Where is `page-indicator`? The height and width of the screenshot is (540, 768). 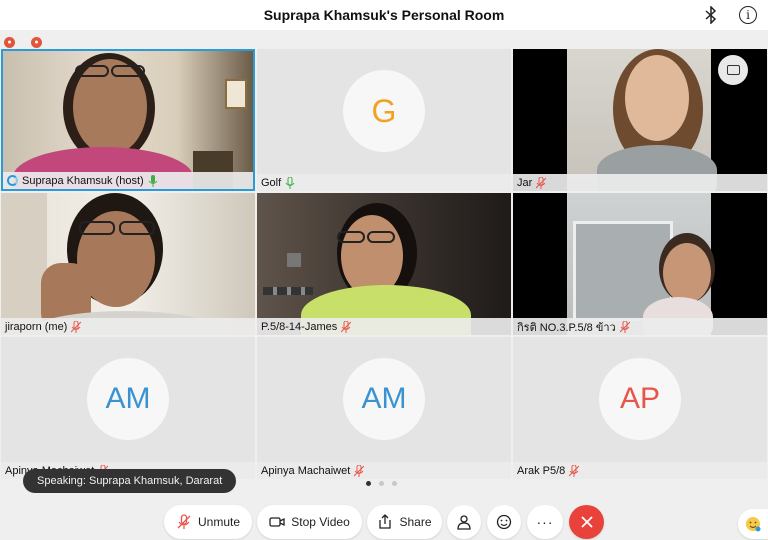
page-indicator is located at coordinates (381, 483).